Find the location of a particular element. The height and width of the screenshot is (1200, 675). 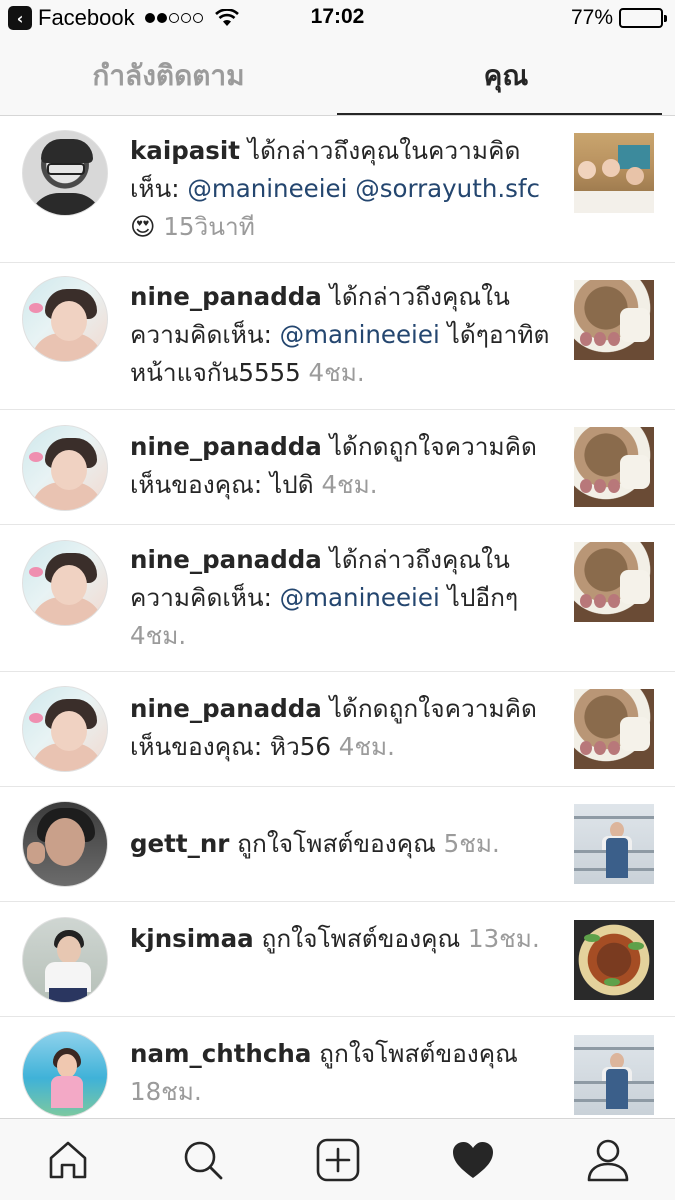

emoji: 😍 is located at coordinates (143, 226).